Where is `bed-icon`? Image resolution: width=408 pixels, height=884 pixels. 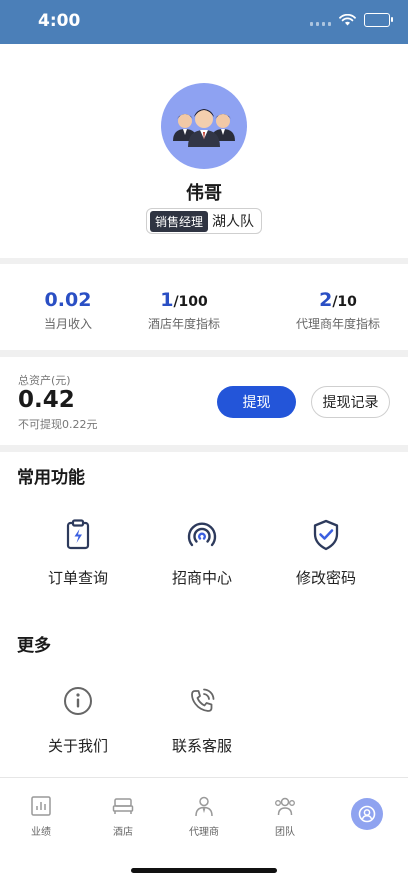 bed-icon is located at coordinates (123, 806).